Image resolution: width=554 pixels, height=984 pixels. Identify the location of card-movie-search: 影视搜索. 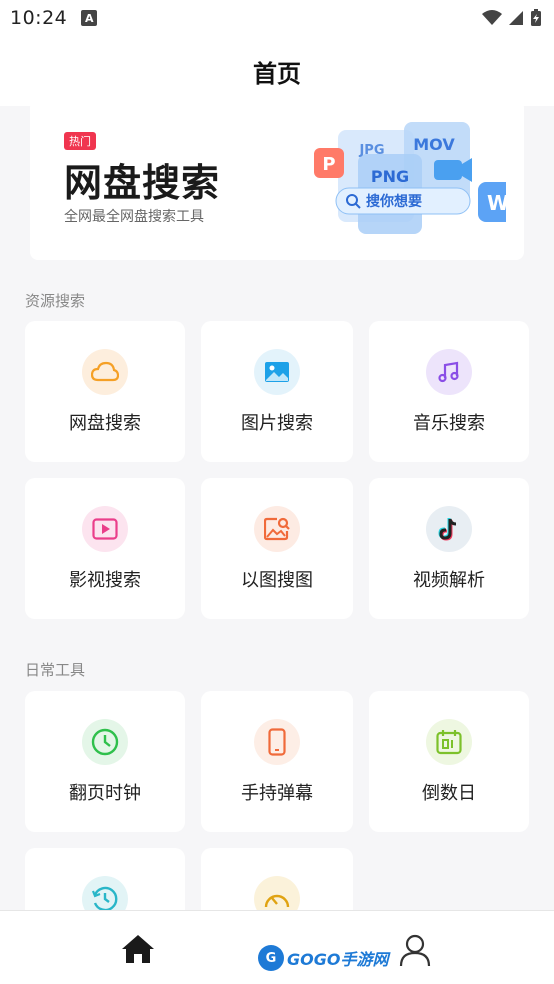
(105, 548).